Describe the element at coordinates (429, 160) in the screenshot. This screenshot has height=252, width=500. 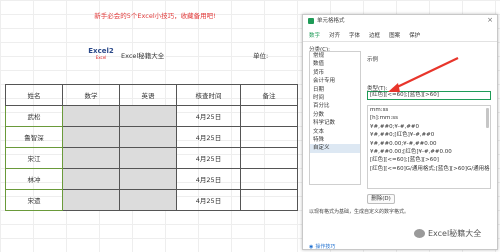
I see `format-item: [红色][<=60];[蓝色][>60]` at that location.